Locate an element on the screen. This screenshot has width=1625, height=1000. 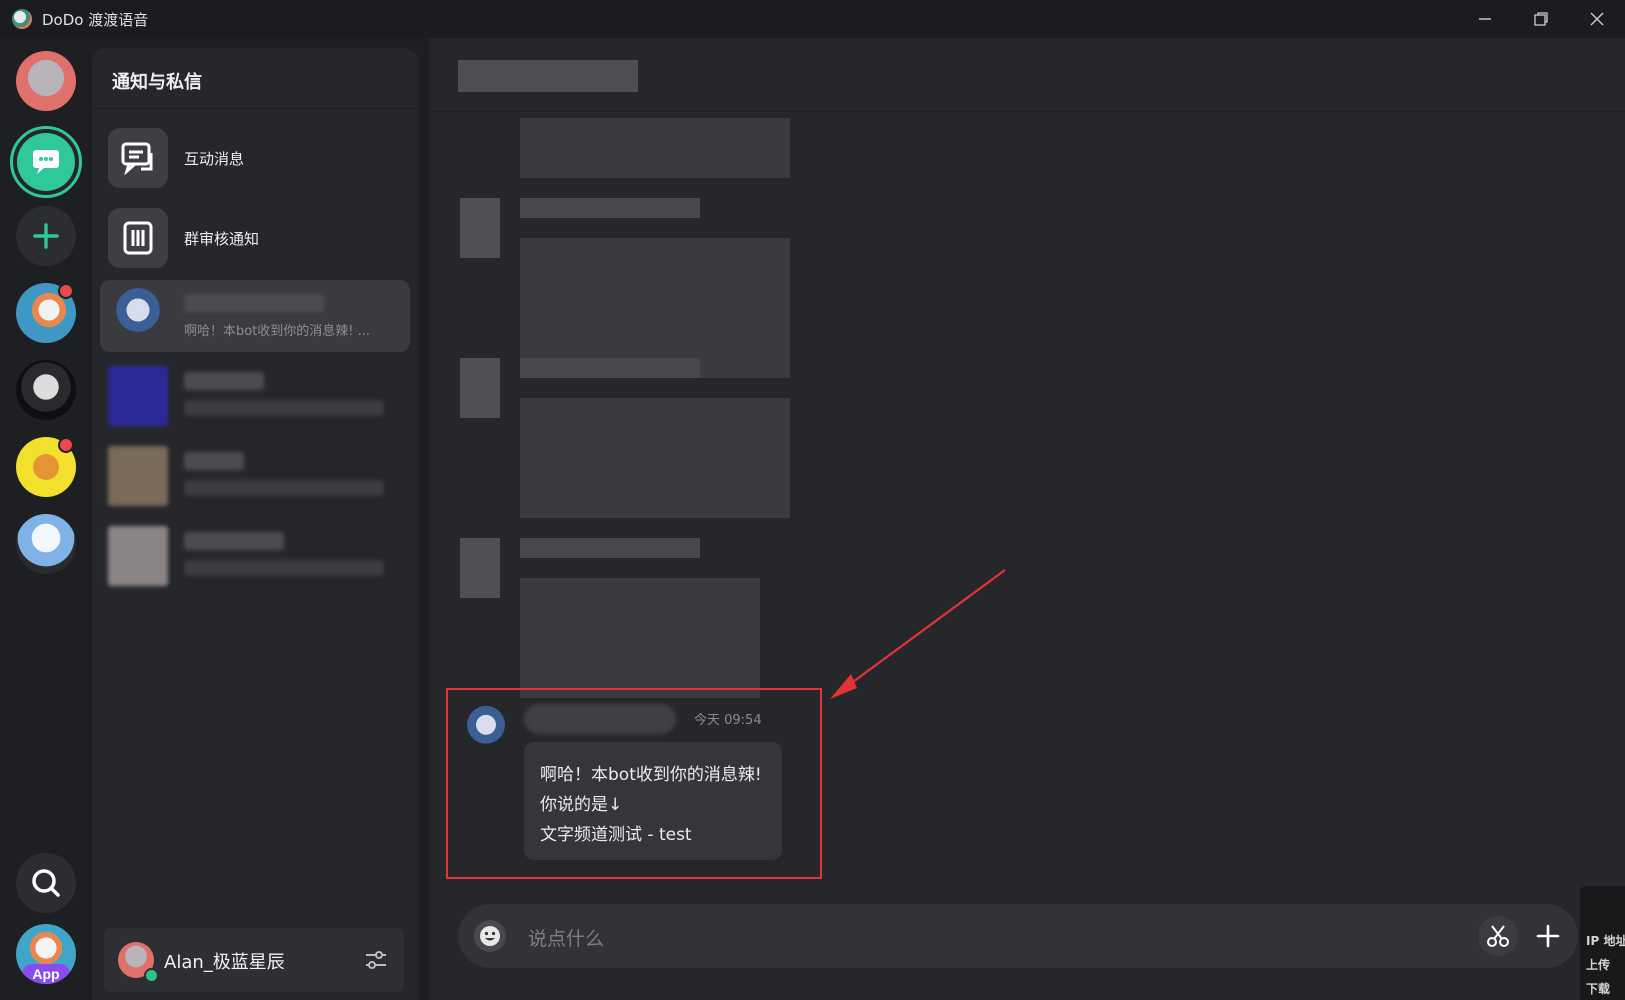
close-icon is located at coordinates (1597, 19).